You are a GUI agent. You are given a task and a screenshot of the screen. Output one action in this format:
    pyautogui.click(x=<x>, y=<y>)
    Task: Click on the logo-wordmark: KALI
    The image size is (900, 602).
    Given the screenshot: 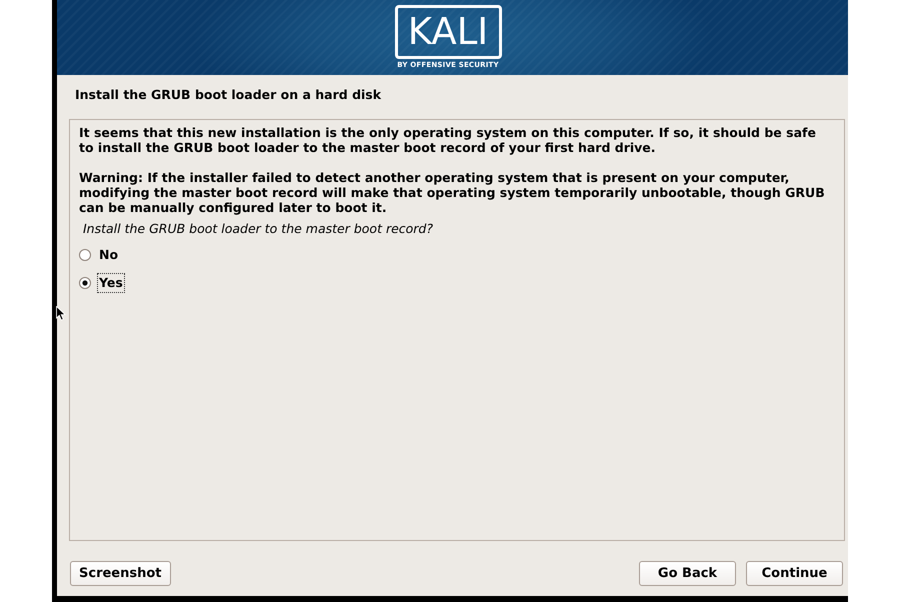 What is the action you would take?
    pyautogui.click(x=448, y=32)
    